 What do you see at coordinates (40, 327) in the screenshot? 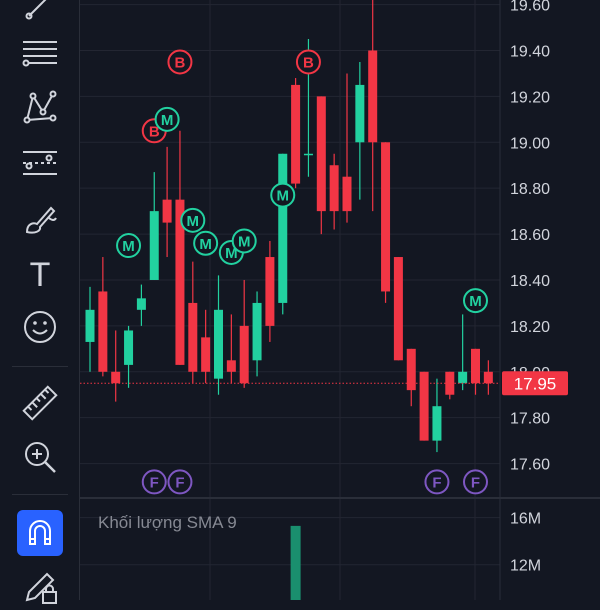
I see `smiley-icon` at bounding box center [40, 327].